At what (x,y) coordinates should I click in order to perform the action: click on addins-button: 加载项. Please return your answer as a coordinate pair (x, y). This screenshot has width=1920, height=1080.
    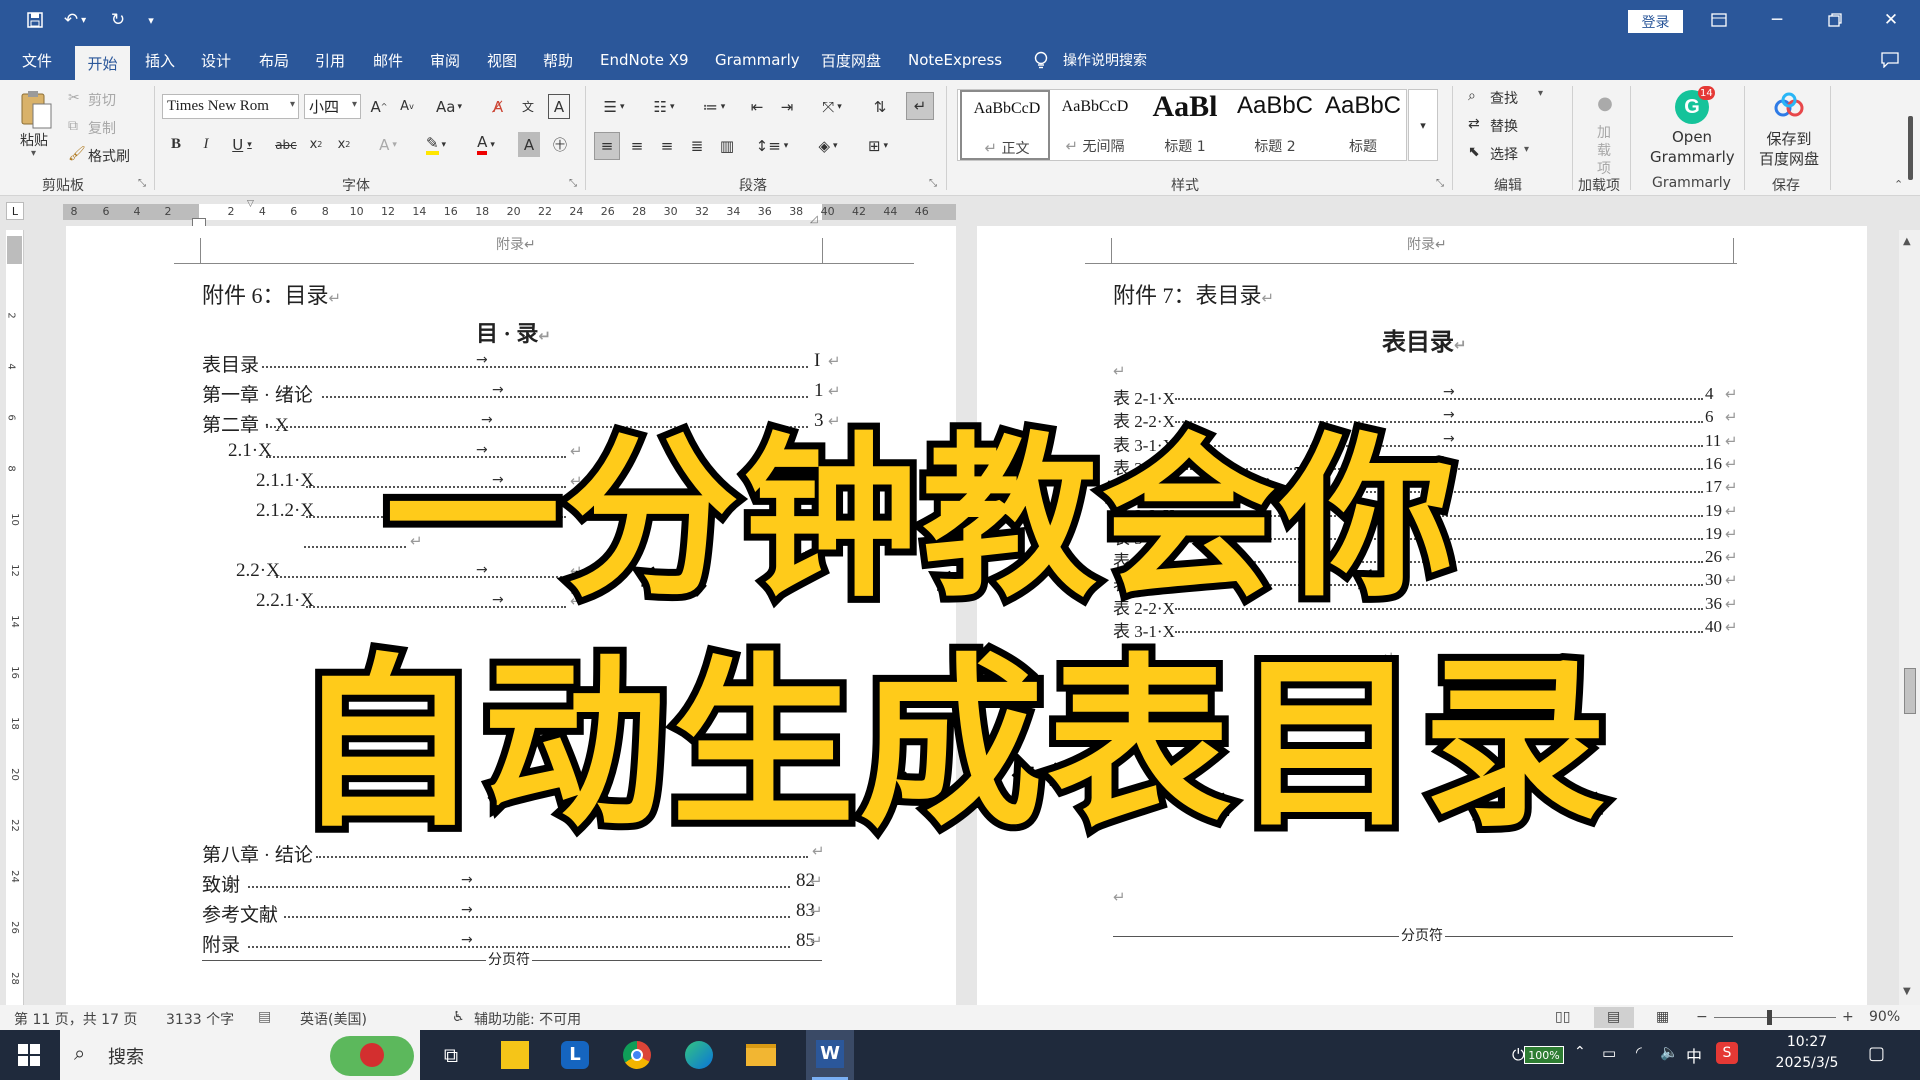
    Looking at the image, I should click on (1604, 151).